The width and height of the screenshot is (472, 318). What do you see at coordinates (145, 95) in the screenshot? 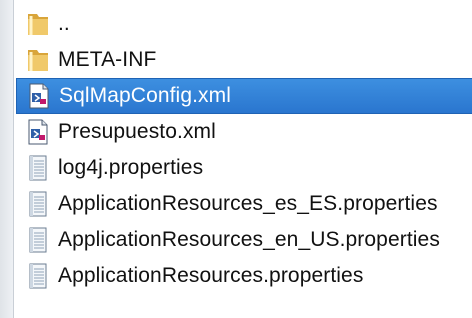
I see `list-item-label: SqlMapConfig.xml` at bounding box center [145, 95].